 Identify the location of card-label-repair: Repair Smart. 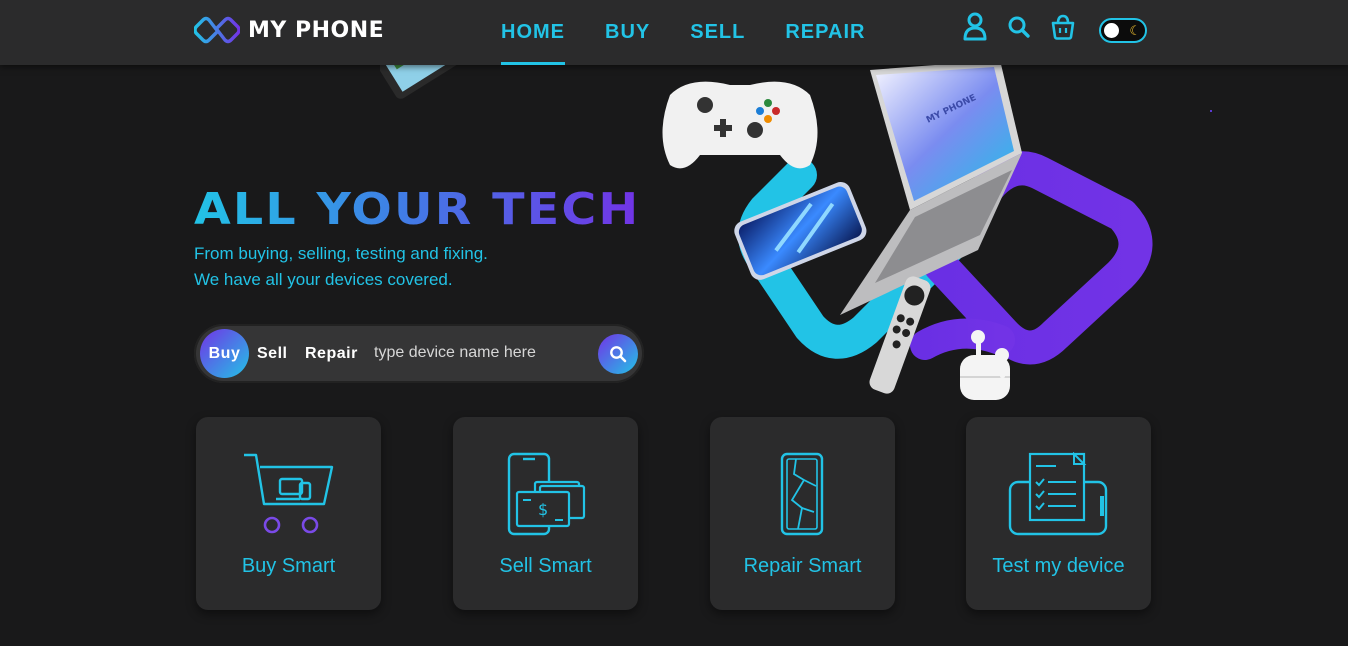
(802, 566).